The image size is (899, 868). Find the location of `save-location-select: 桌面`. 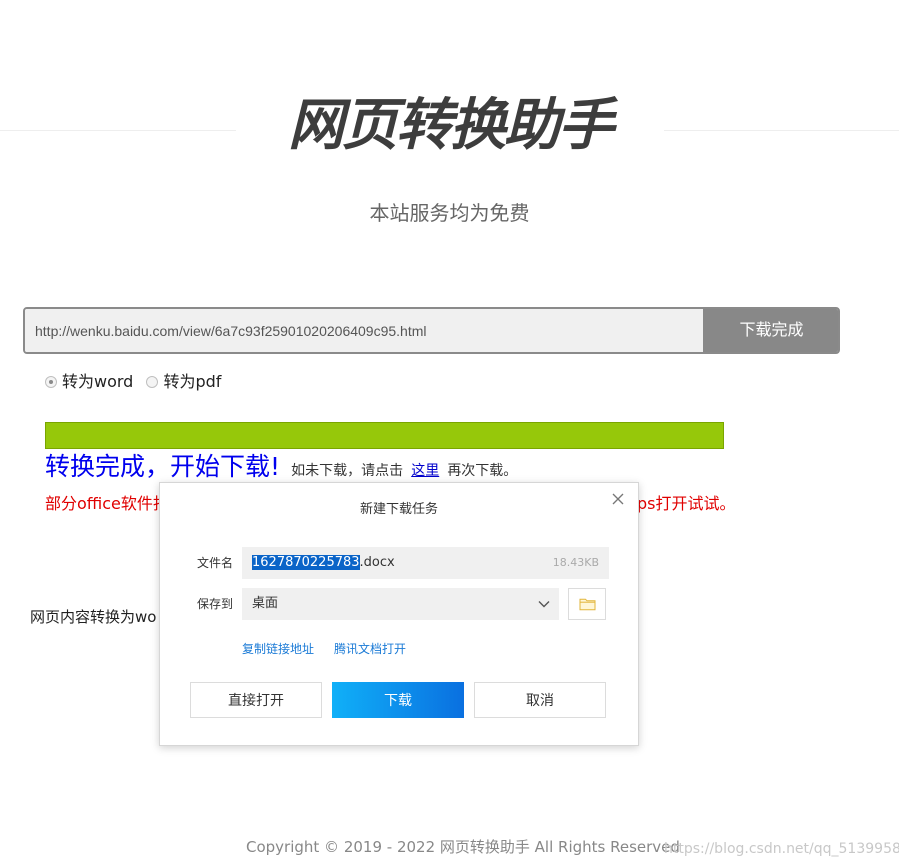

save-location-select: 桌面 is located at coordinates (400, 604).